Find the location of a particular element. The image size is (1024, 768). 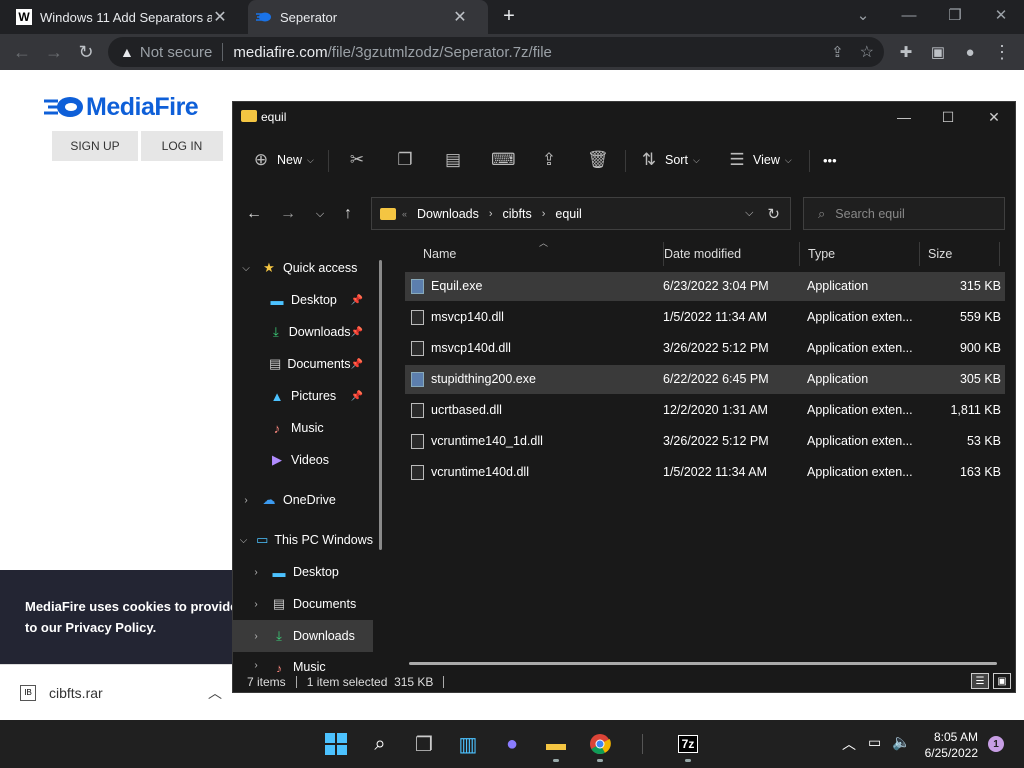

download-item-name: cibfts.rar is located at coordinates (76, 693).